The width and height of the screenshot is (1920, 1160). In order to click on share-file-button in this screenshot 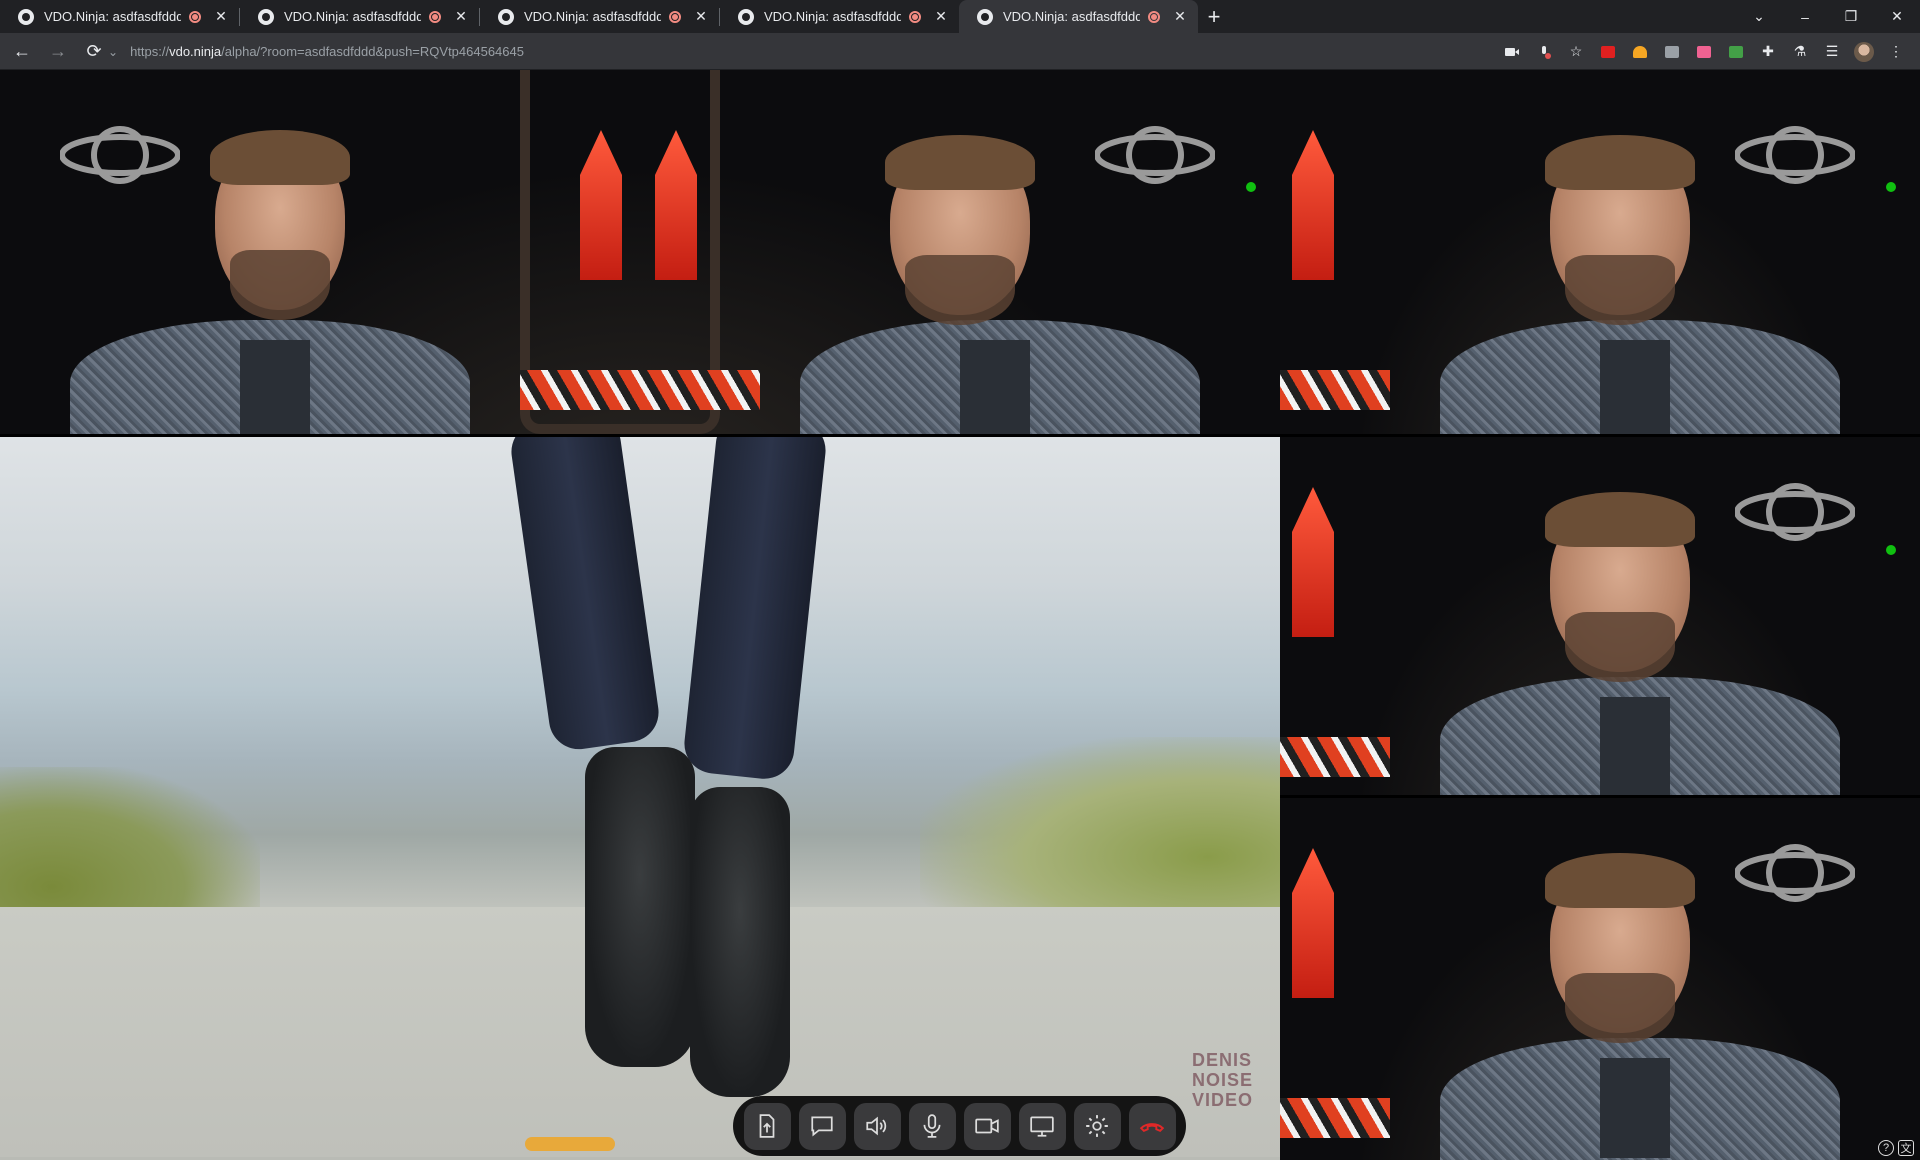, I will do `click(767, 1126)`.